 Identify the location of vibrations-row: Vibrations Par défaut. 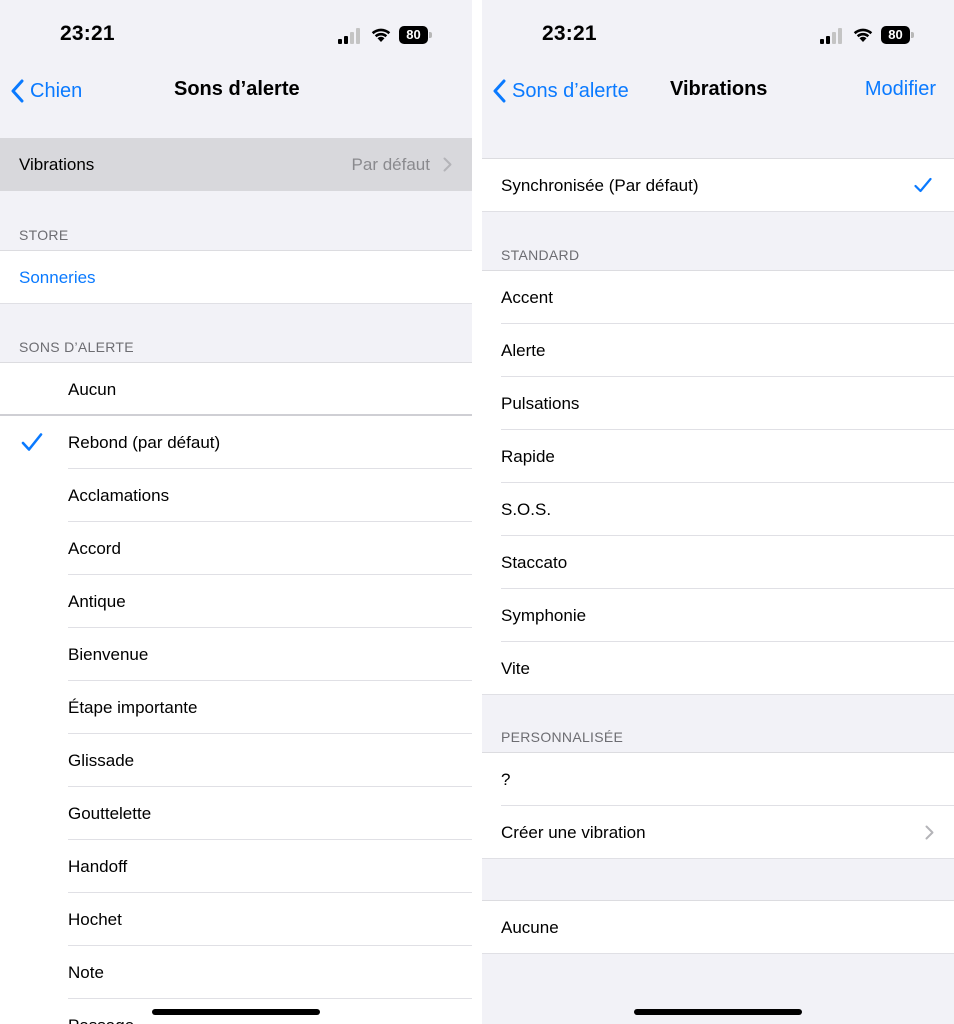
(236, 164).